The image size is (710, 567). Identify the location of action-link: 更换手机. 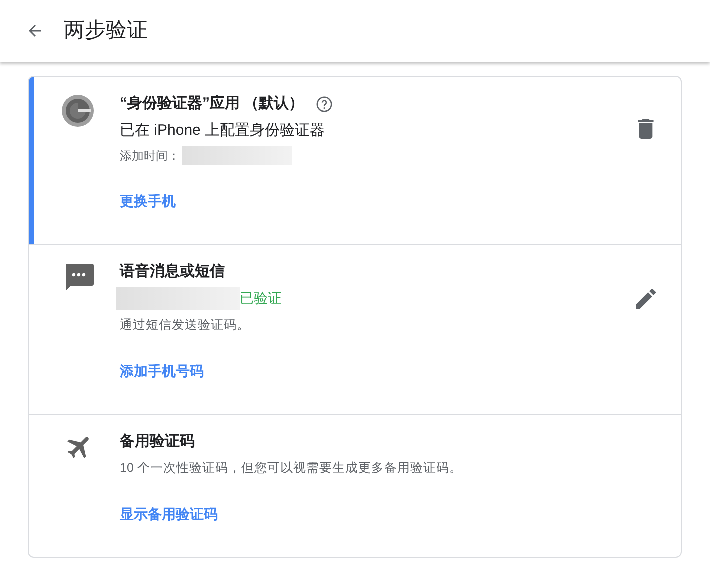
(148, 201).